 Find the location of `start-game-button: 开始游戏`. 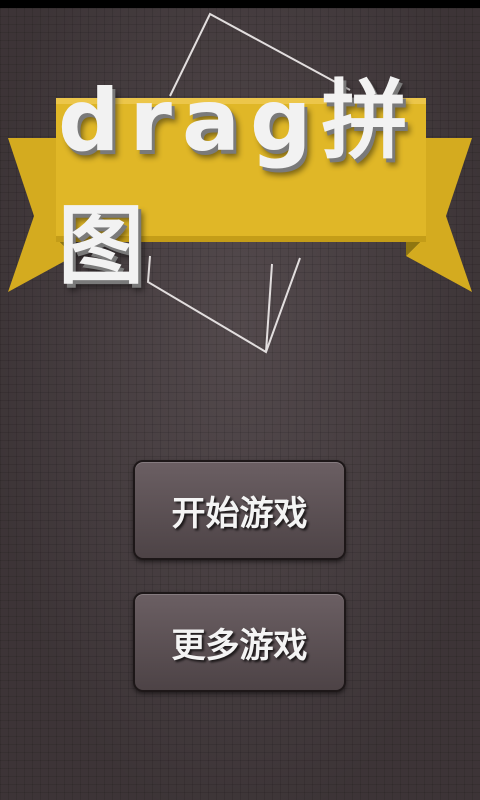

start-game-button: 开始游戏 is located at coordinates (239, 510).